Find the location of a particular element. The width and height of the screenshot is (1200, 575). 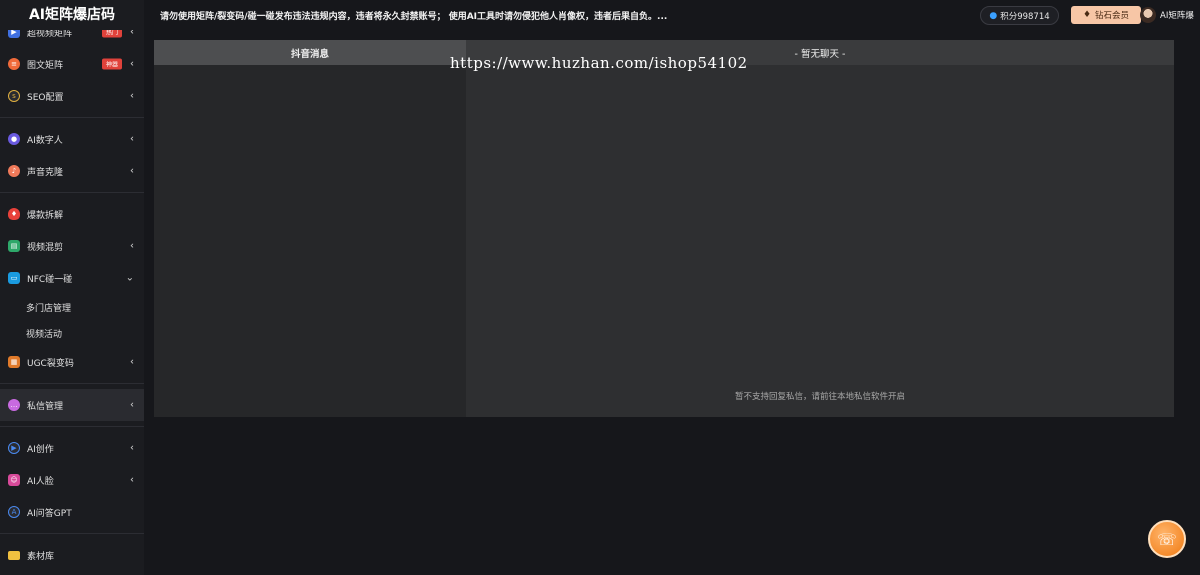

customer-support-button: ☏ is located at coordinates (1167, 539).